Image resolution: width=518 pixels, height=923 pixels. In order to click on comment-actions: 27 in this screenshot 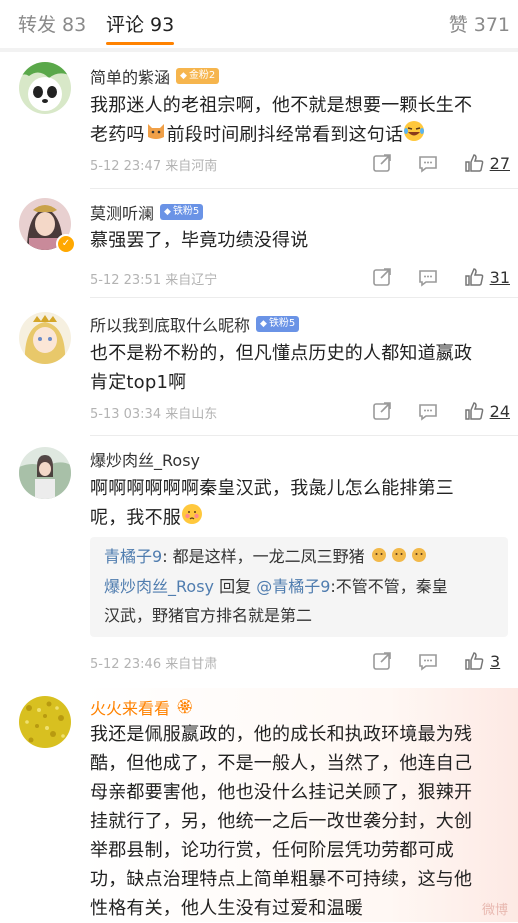, I will do `click(428, 163)`.